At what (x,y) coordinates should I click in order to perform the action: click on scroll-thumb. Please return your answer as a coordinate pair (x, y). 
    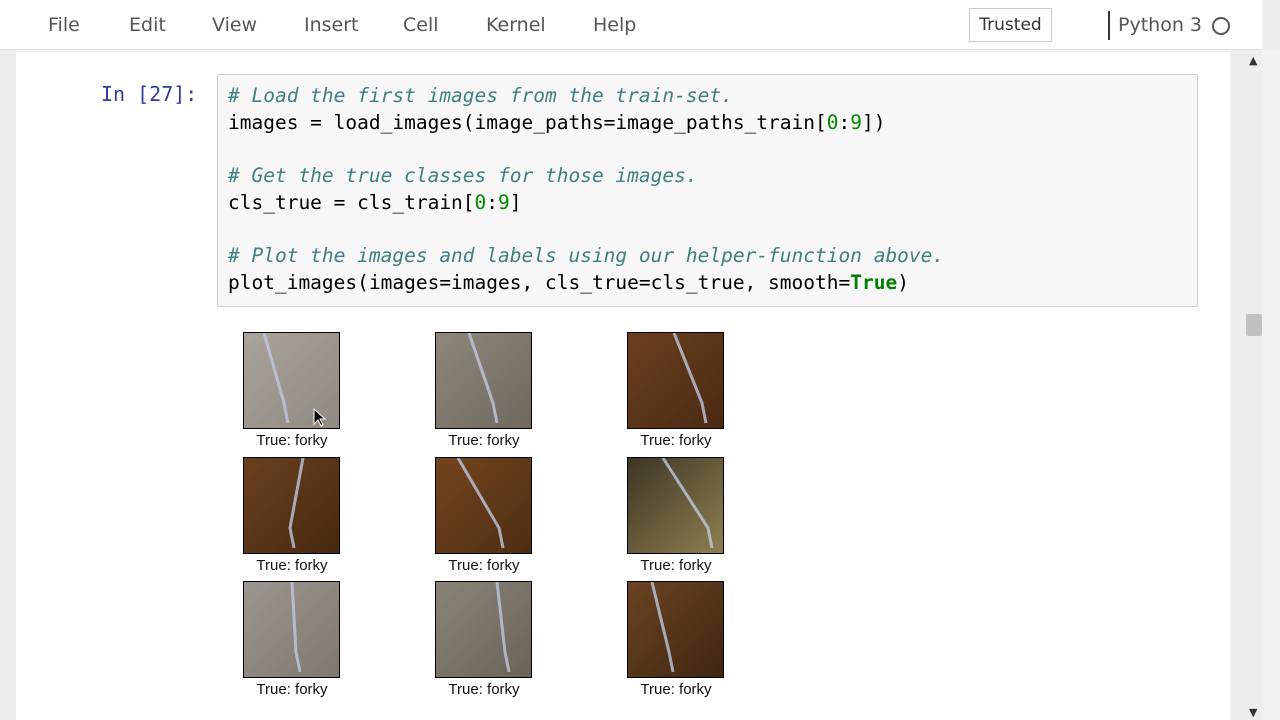
    Looking at the image, I should click on (1254, 325).